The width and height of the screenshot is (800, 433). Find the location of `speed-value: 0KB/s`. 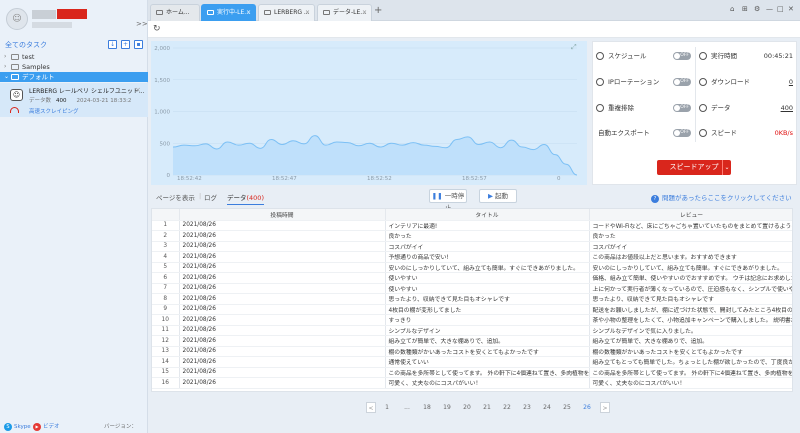

speed-value: 0KB/s is located at coordinates (783, 133).